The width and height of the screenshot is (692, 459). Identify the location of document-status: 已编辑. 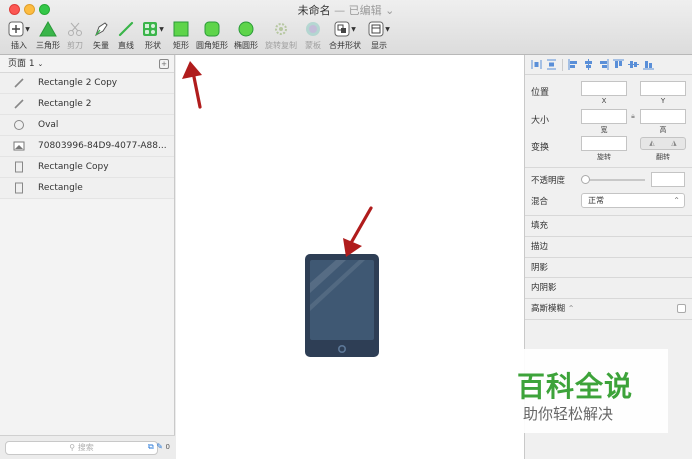
(365, 10).